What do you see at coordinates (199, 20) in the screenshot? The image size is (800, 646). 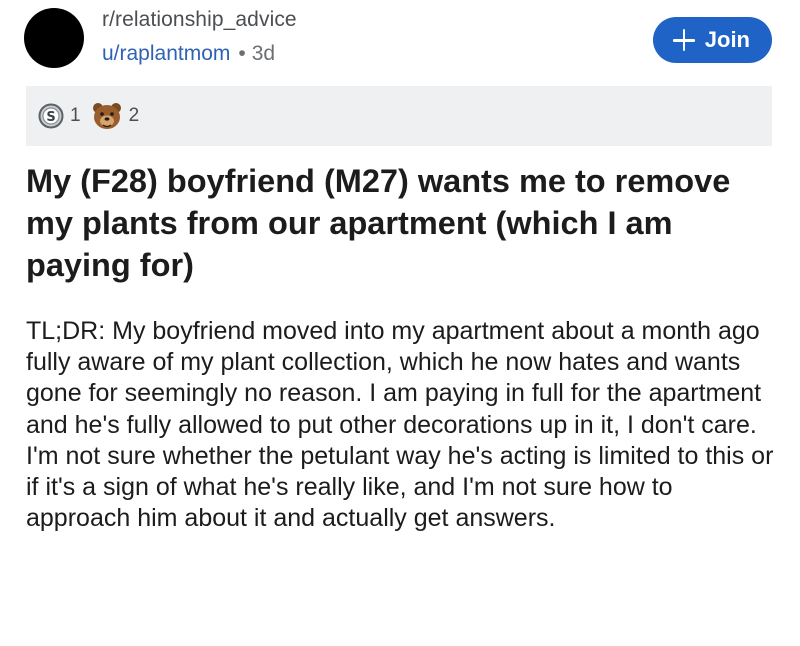 I see `subreddit-name: r/relationship_advice` at bounding box center [199, 20].